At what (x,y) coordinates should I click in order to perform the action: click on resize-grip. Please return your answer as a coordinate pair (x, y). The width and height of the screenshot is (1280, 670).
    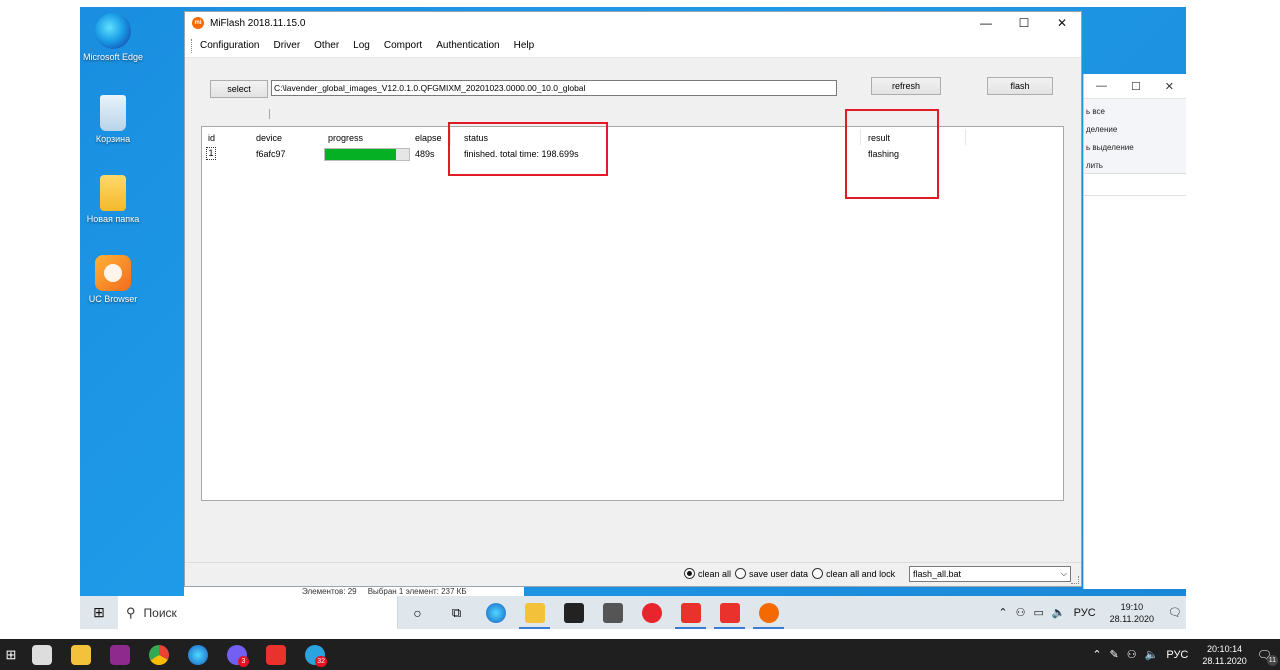
    Looking at the image, I should click on (1075, 580).